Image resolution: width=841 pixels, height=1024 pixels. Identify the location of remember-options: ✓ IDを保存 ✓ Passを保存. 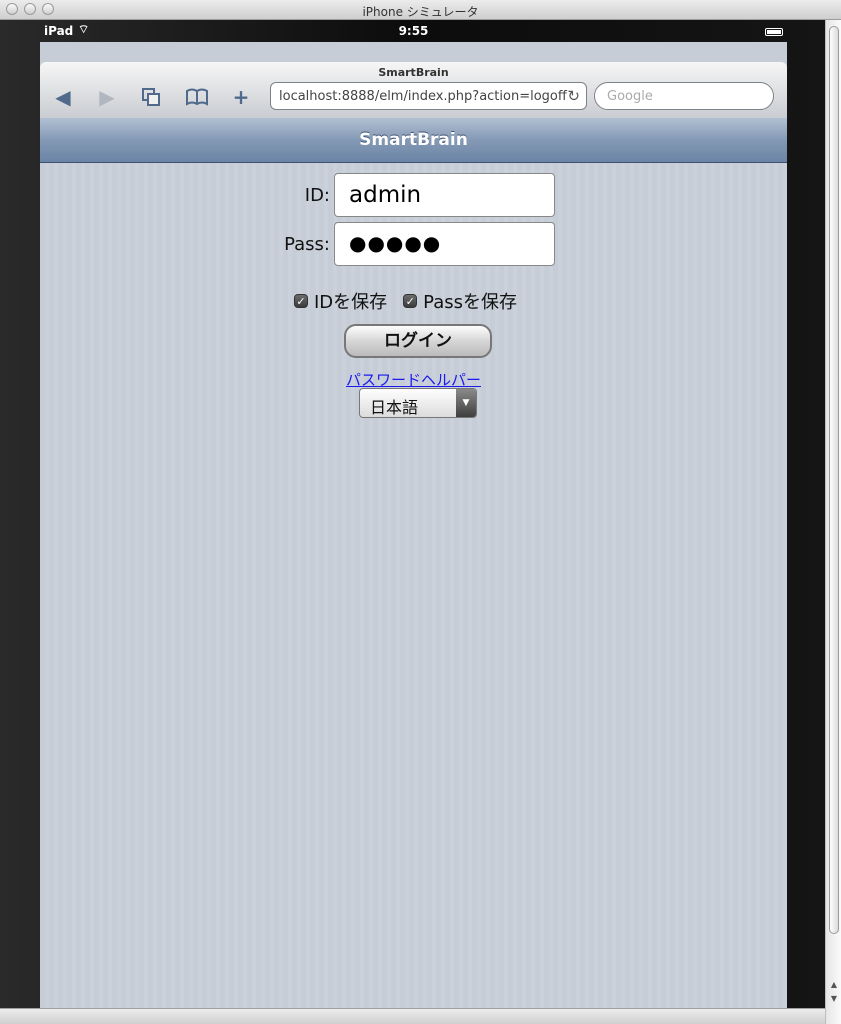
(405, 301).